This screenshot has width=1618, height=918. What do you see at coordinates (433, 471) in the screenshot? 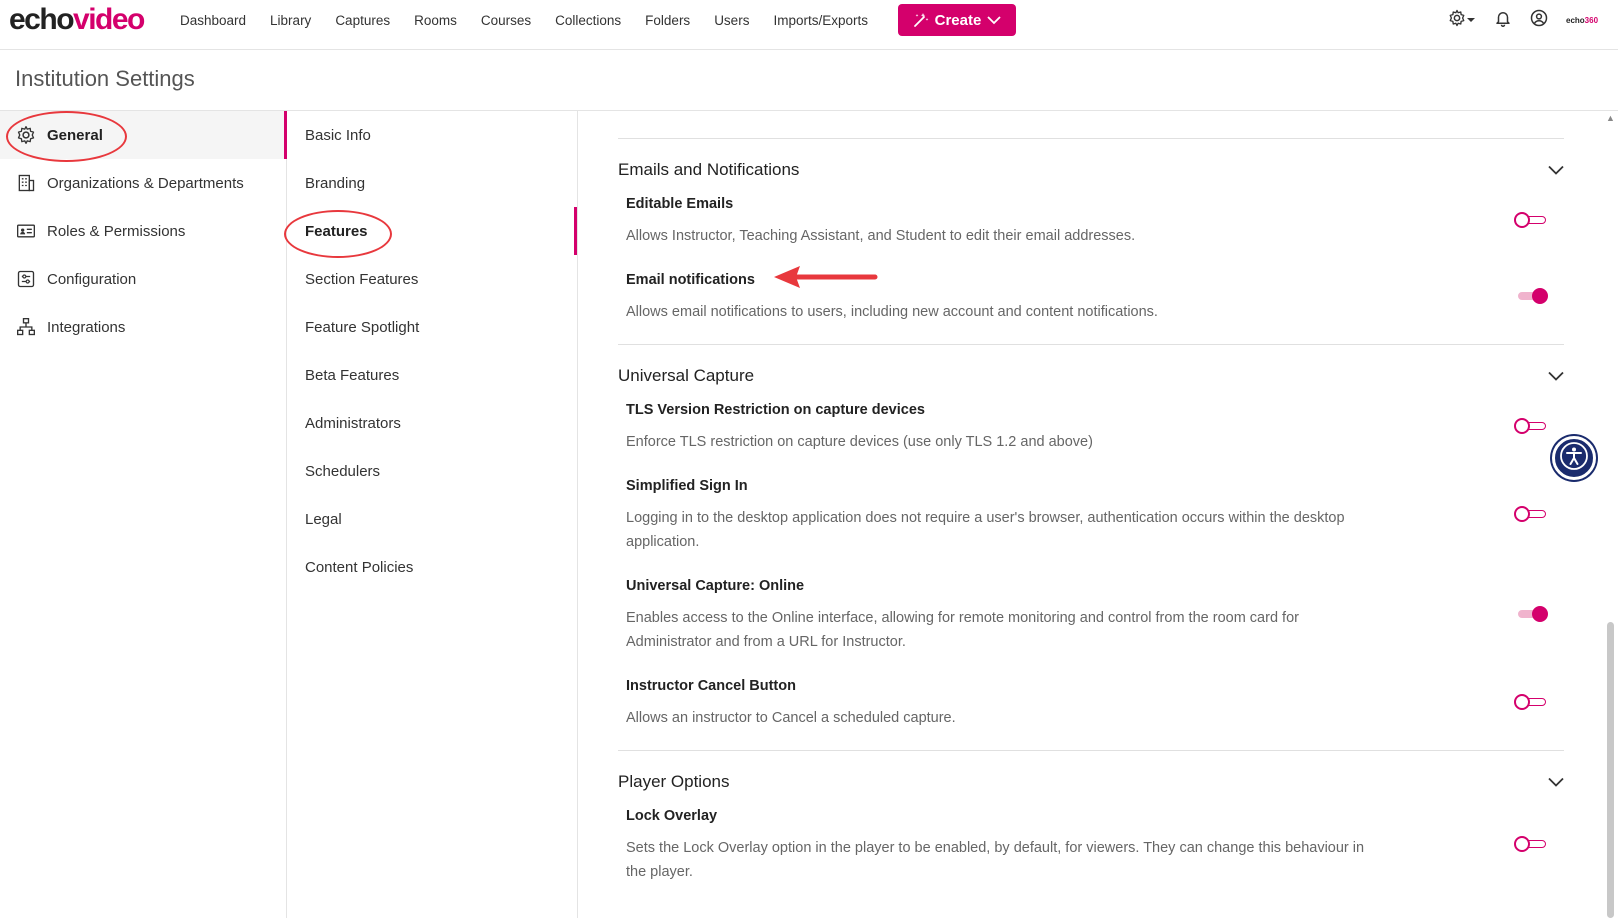
I see `subnav-schedulers: Schedulers` at bounding box center [433, 471].